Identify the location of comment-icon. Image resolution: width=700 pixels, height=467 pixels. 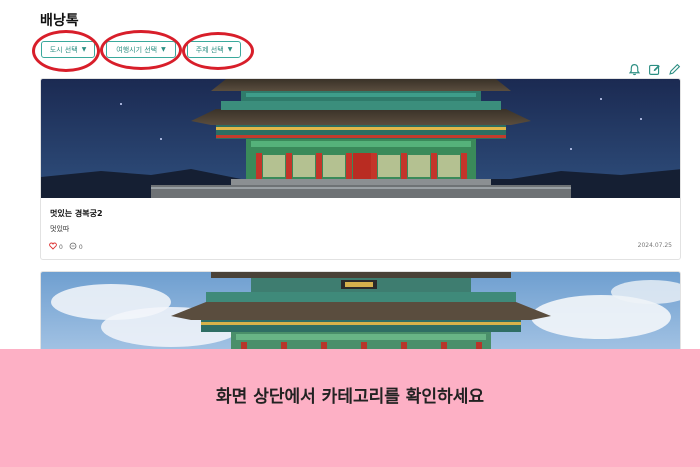
(73, 247).